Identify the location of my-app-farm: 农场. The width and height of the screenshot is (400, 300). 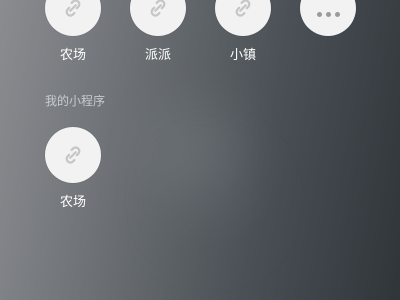
(73, 168).